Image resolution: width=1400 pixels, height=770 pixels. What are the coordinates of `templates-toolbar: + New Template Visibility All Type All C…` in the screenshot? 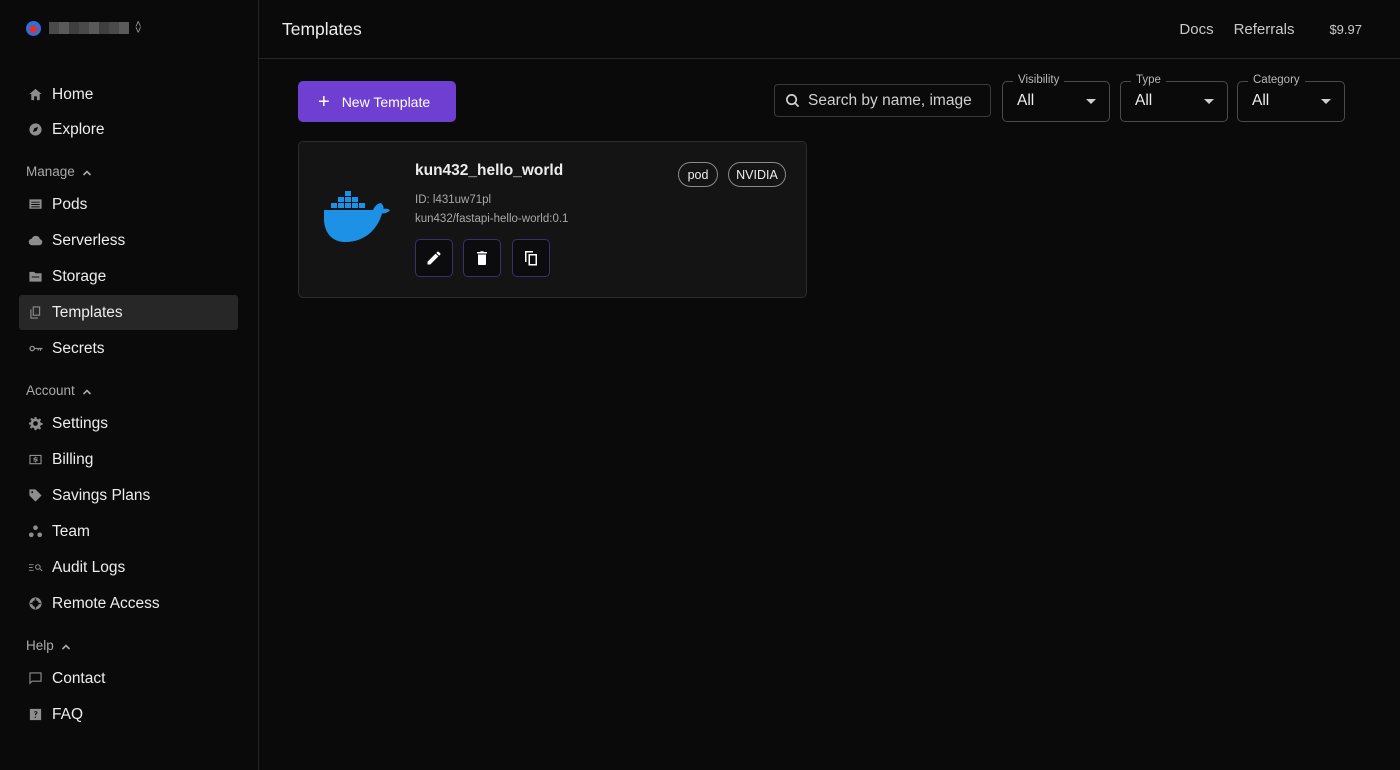 It's located at (821, 98).